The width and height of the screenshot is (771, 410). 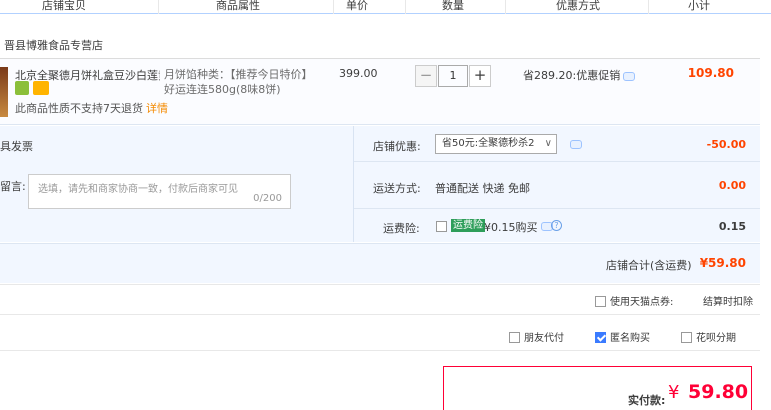 What do you see at coordinates (600, 337) in the screenshot?
I see `anonymous-checkbox` at bounding box center [600, 337].